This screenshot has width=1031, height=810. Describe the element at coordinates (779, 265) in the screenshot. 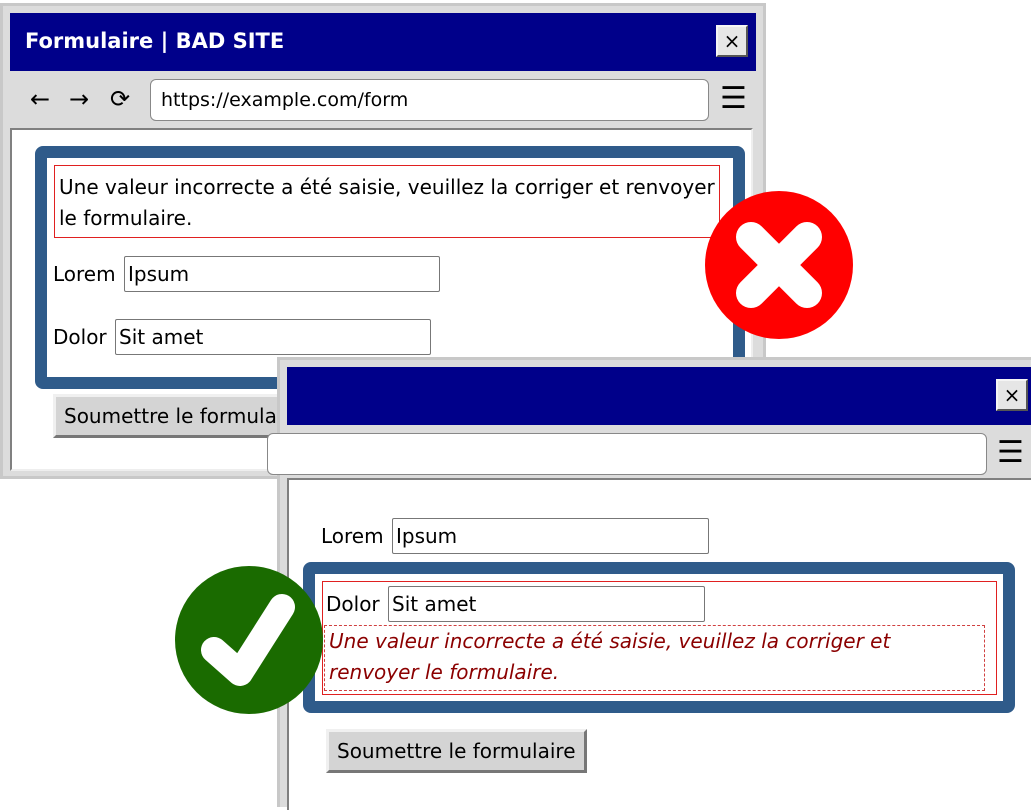

I see `error-cross-icon` at that location.